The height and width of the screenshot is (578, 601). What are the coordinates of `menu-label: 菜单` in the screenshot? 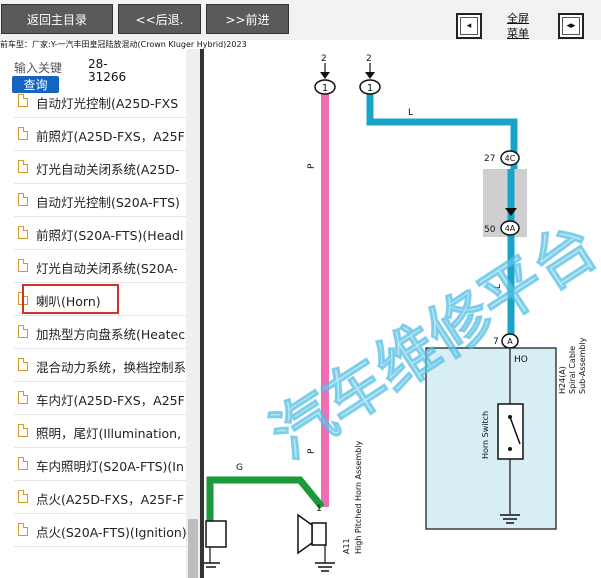 It's located at (518, 33).